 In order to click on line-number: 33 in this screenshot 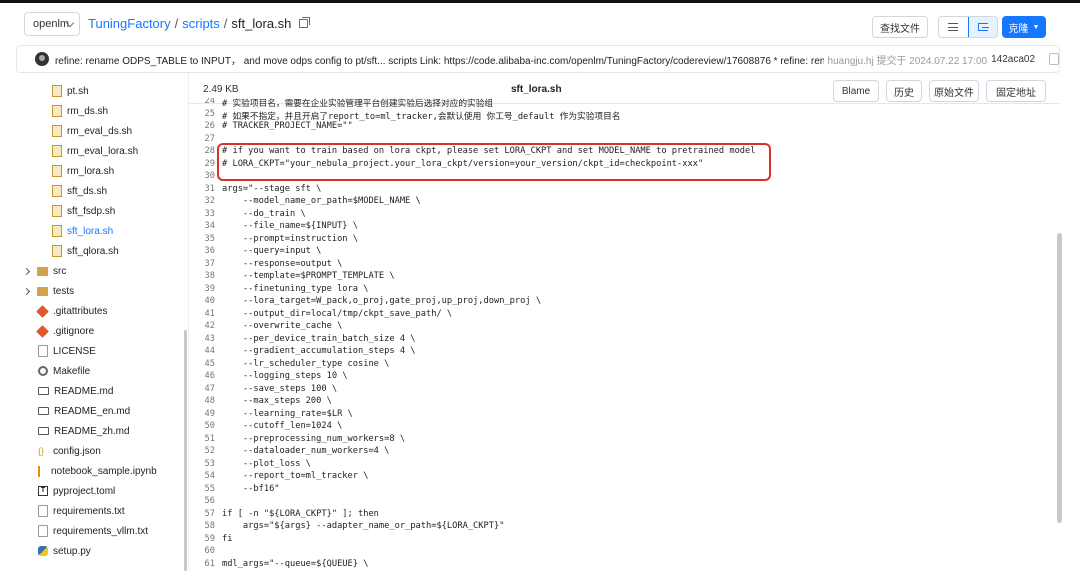, I will do `click(202, 214)`.